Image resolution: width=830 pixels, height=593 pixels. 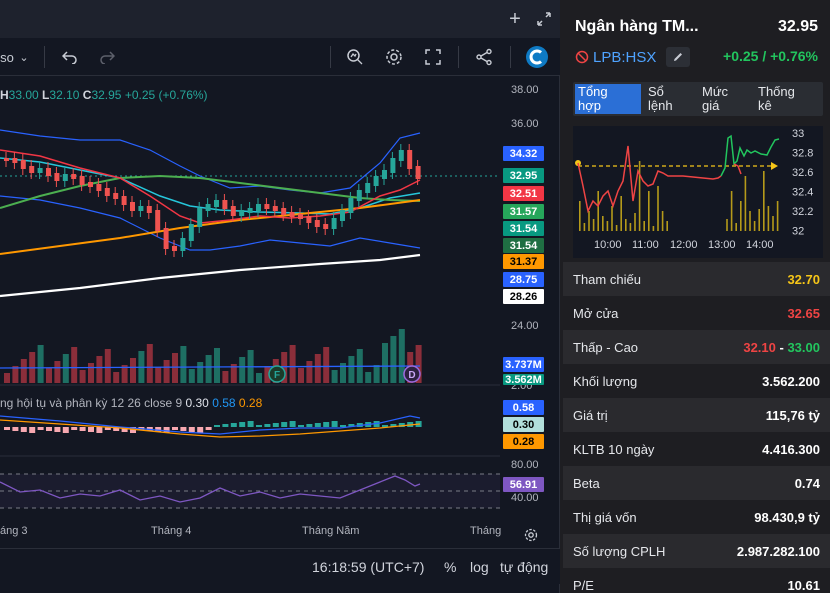 What do you see at coordinates (759, 347) in the screenshot?
I see `stat-low: 32.10` at bounding box center [759, 347].